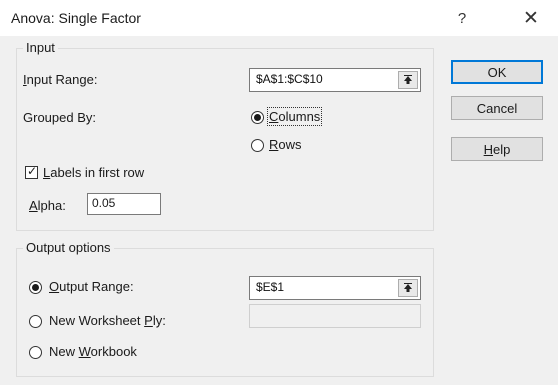 Image resolution: width=558 pixels, height=385 pixels. What do you see at coordinates (59, 117) in the screenshot?
I see `grouped-by-label: Grouped By:` at bounding box center [59, 117].